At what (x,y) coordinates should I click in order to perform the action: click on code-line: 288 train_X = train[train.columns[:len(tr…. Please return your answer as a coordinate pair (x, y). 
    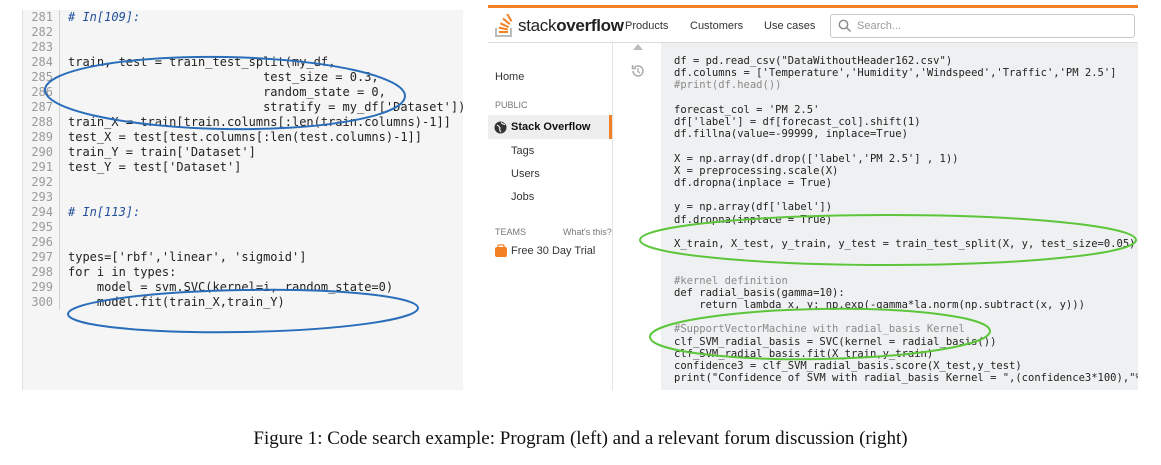
    Looking at the image, I should click on (237, 122).